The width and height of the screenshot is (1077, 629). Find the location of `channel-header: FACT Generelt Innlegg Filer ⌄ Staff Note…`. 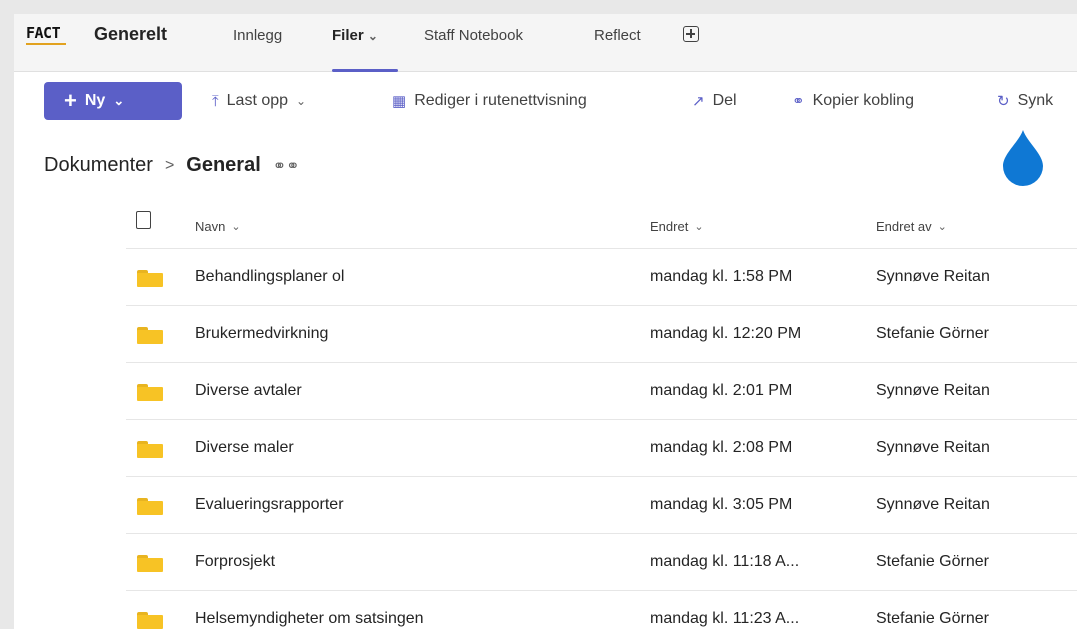

channel-header: FACT Generelt Innlegg Filer ⌄ Staff Note… is located at coordinates (545, 43).